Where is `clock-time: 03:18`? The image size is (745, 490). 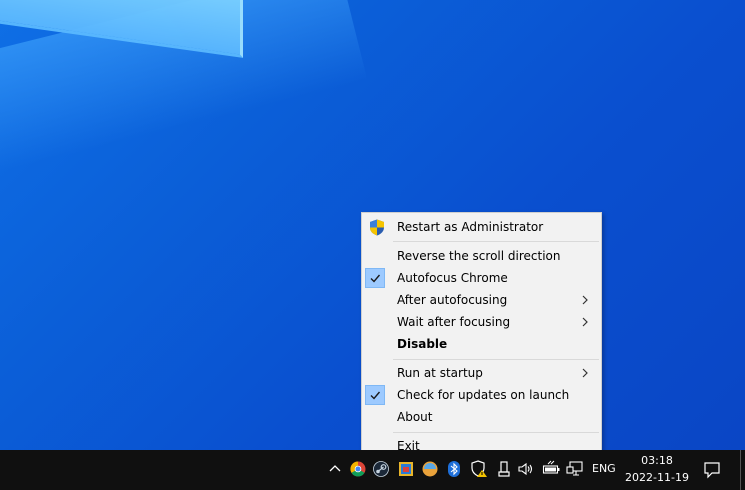 clock-time: 03:18 is located at coordinates (657, 460).